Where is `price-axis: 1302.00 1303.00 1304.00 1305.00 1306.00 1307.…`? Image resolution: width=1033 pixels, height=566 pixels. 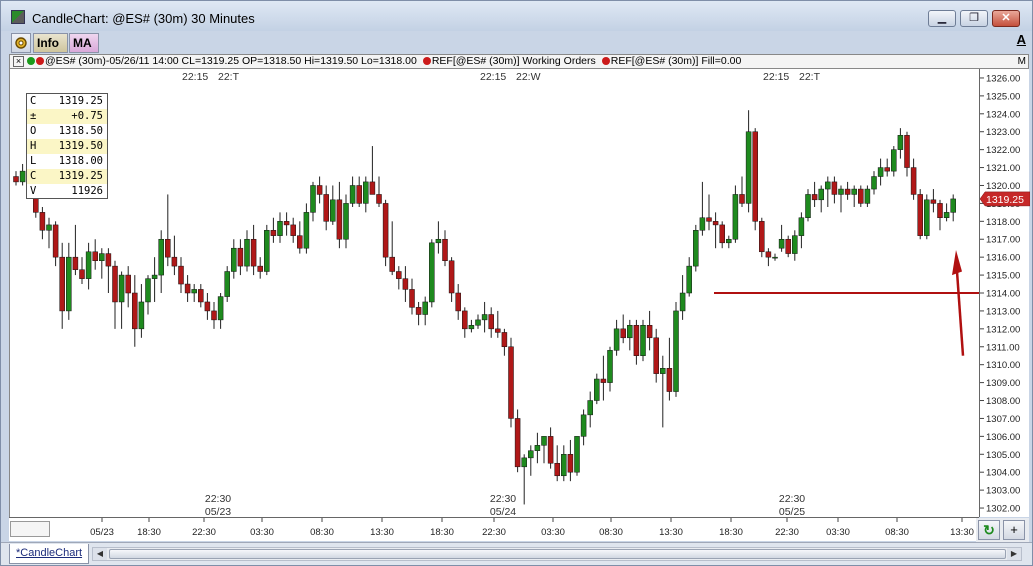
price-axis: 1302.00 1303.00 1304.00 1305.00 1306.00 1307.… is located at coordinates (1004, 293).